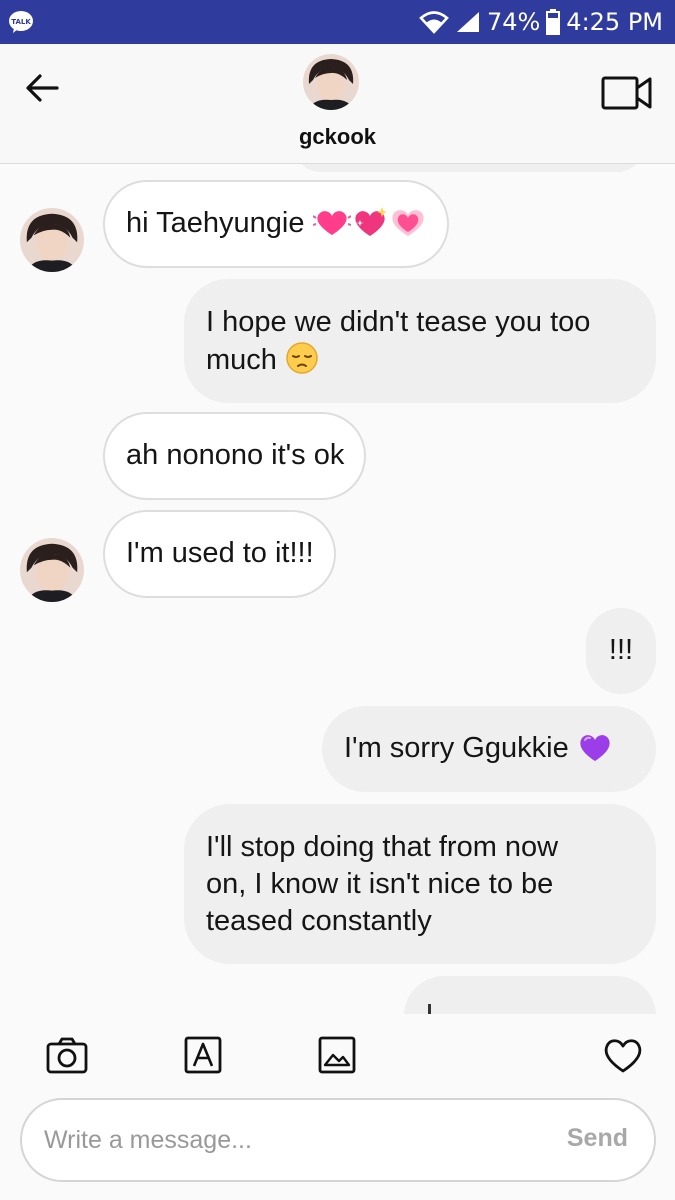  What do you see at coordinates (407, 223) in the screenshot?
I see `growing-heart-icon` at bounding box center [407, 223].